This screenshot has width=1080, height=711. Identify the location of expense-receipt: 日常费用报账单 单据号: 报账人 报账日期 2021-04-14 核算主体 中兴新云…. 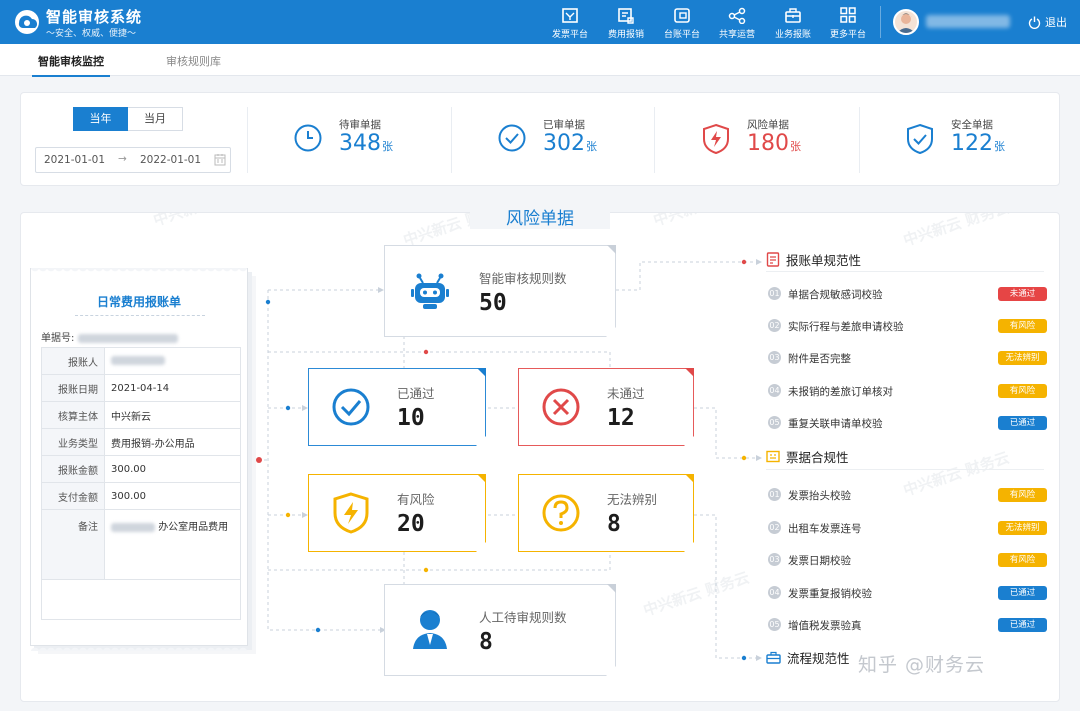
(139, 457).